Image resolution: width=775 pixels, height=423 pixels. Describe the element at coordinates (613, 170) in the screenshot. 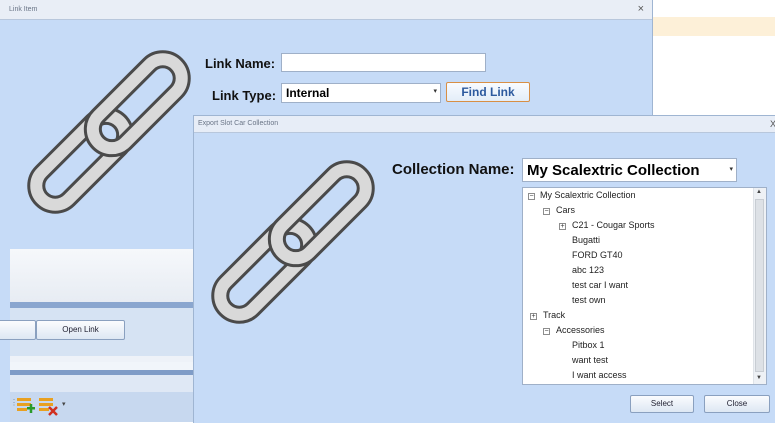

I see `collection-name-value: My Scalextric Collection` at that location.